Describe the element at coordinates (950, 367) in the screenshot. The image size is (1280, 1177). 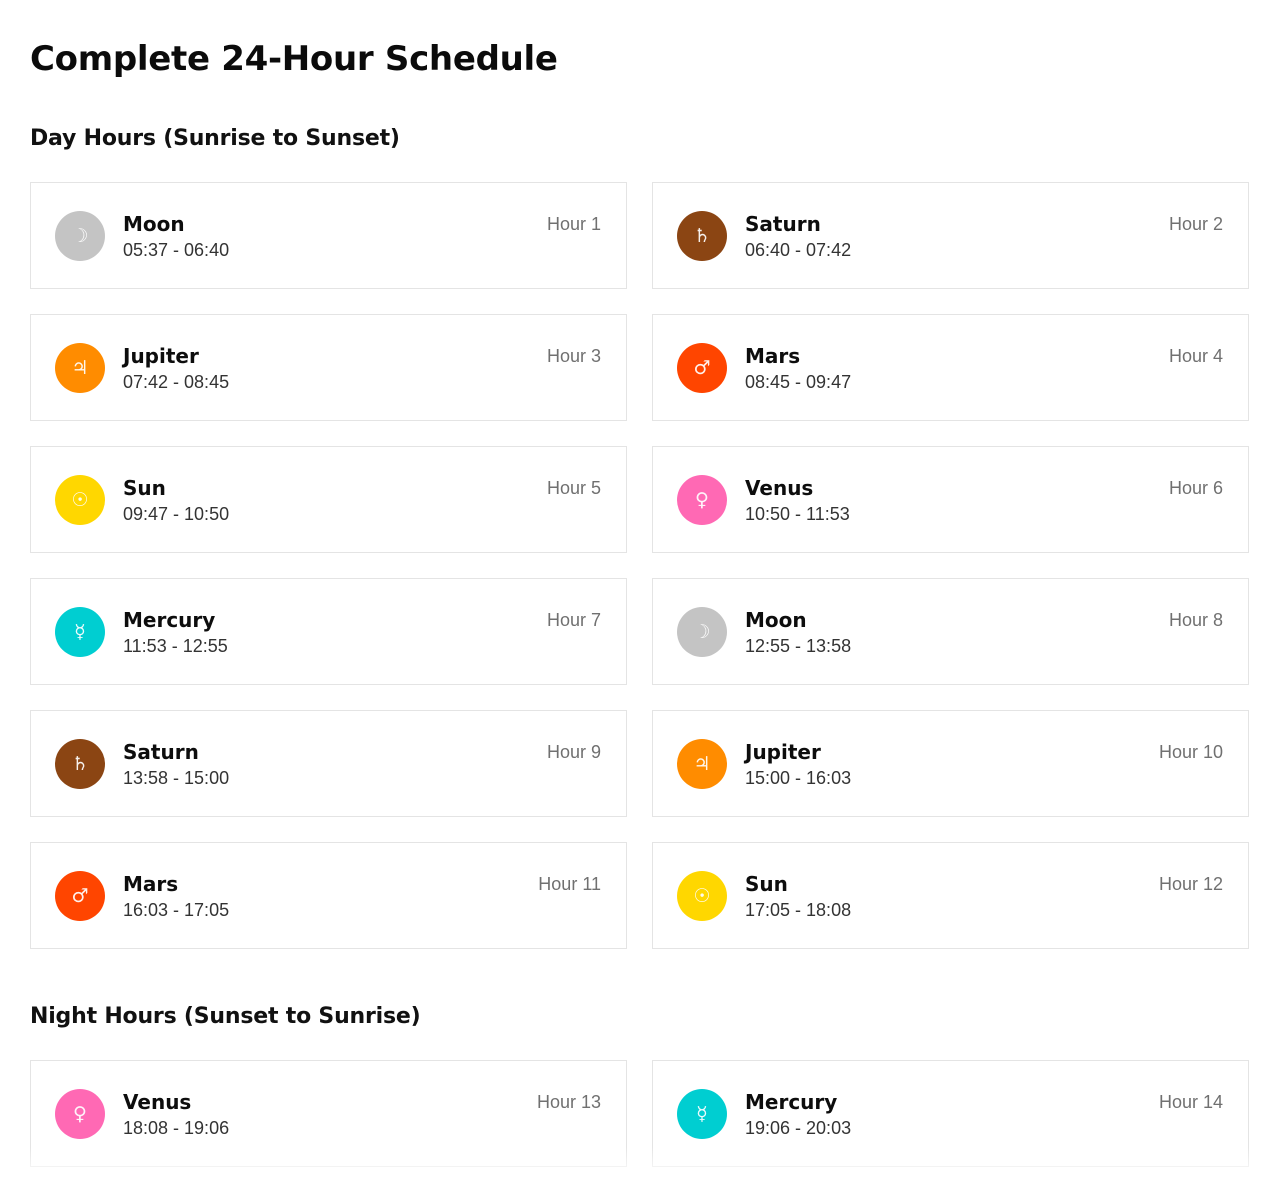
I see `planetary-hour-card: ♂ Mars 08:45 - 09:47 Hour 4` at that location.